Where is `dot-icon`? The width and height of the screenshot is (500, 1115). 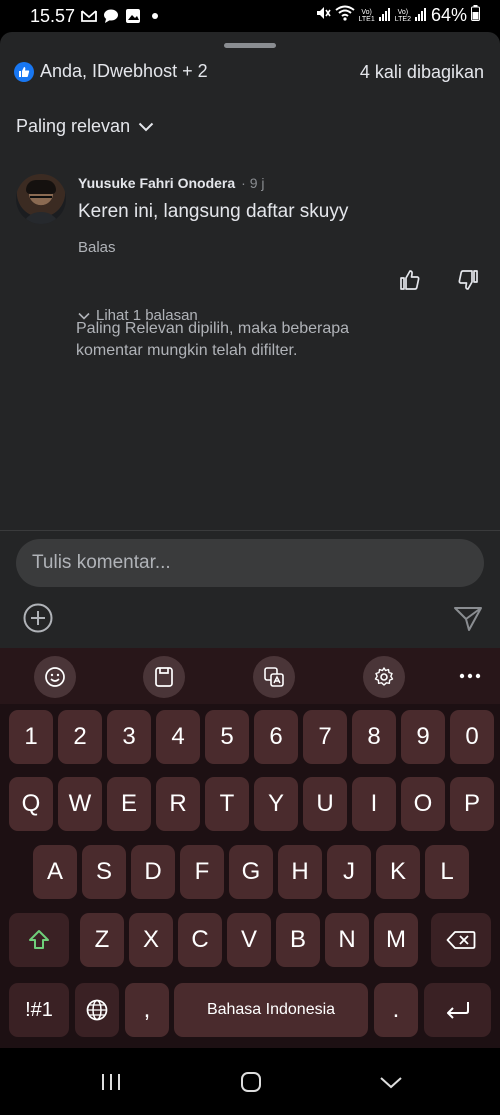 dot-icon is located at coordinates (155, 16).